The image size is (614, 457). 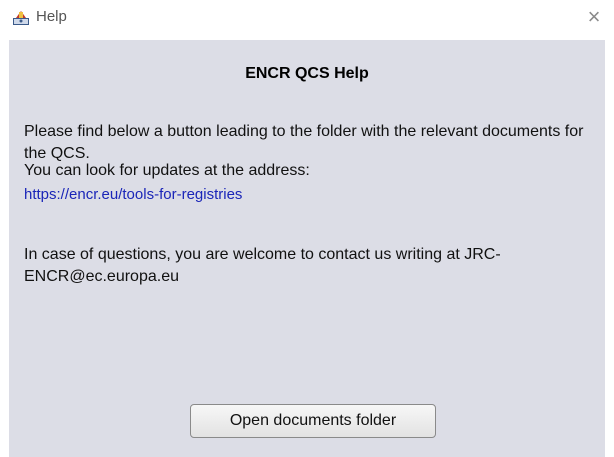 What do you see at coordinates (309, 195) in the screenshot?
I see `updates-link: https://encr.eu/tools-for-registries` at bounding box center [309, 195].